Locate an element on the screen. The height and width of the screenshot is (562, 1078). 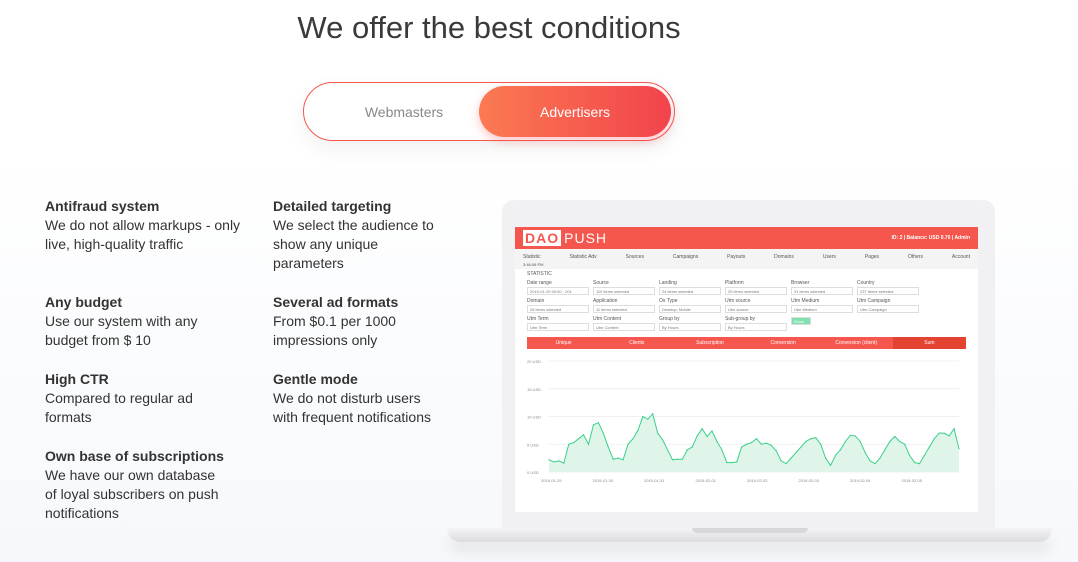
nav-users: Users is located at coordinates (829, 257).